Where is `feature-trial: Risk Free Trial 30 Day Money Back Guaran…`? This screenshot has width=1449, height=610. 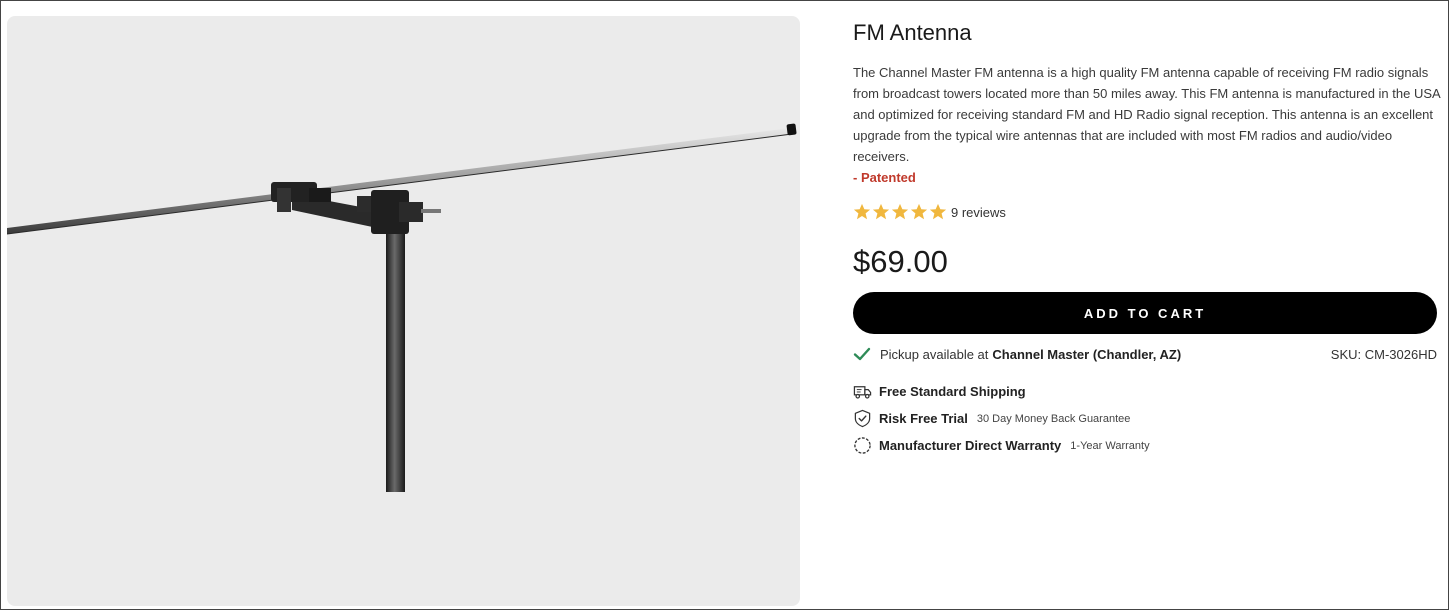
feature-trial: Risk Free Trial 30 Day Money Back Guaran… is located at coordinates (1146, 418).